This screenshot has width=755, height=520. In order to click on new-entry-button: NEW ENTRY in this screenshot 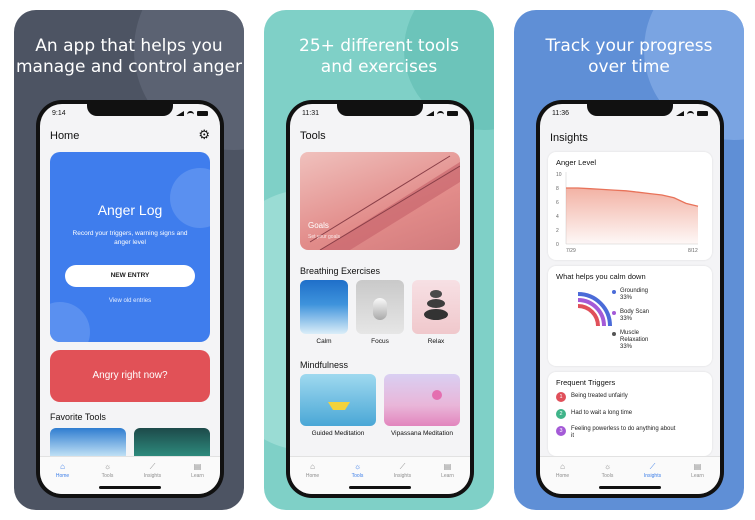, I will do `click(130, 276)`.